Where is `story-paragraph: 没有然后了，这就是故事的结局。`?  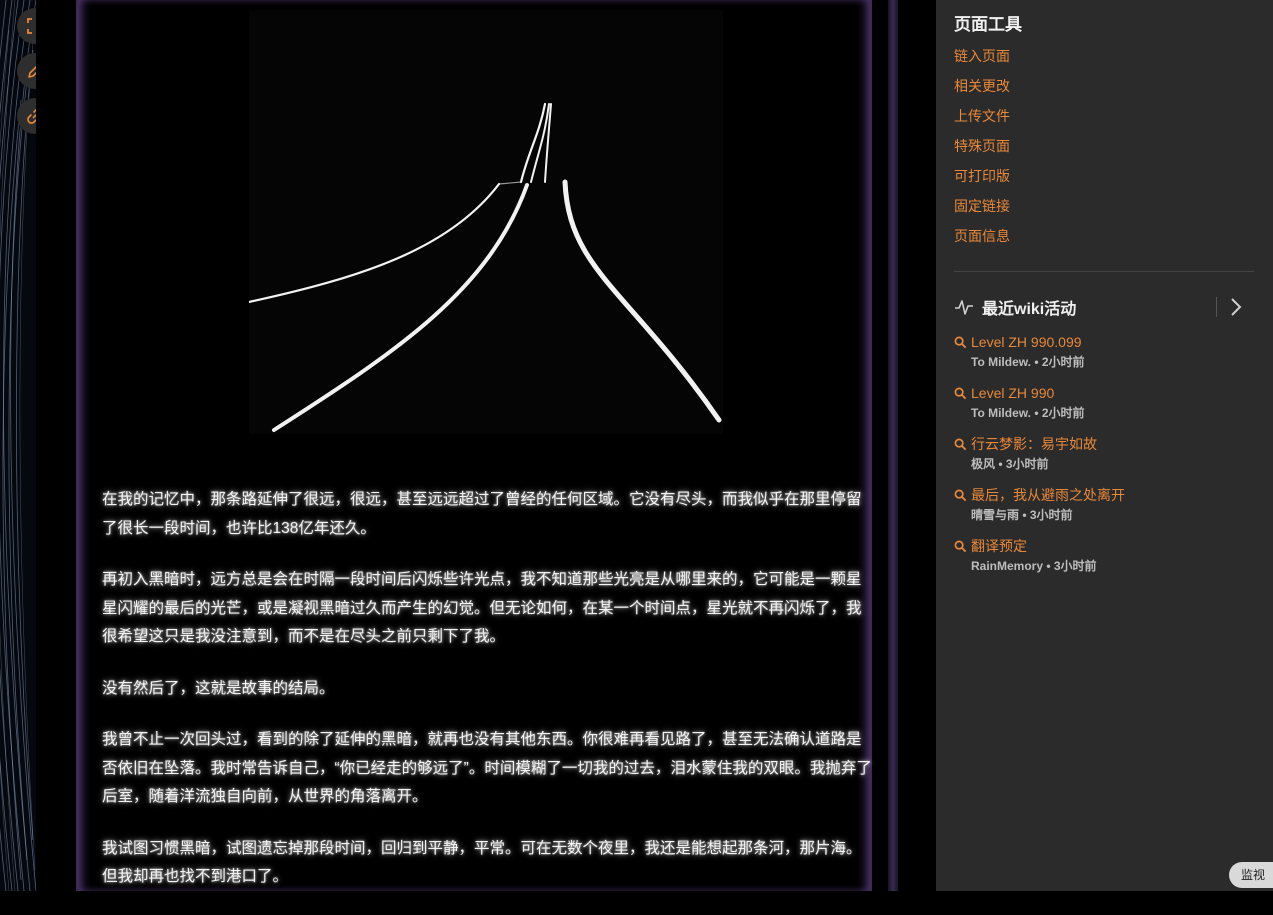 story-paragraph: 没有然后了，这就是故事的结局。 is located at coordinates (218, 688).